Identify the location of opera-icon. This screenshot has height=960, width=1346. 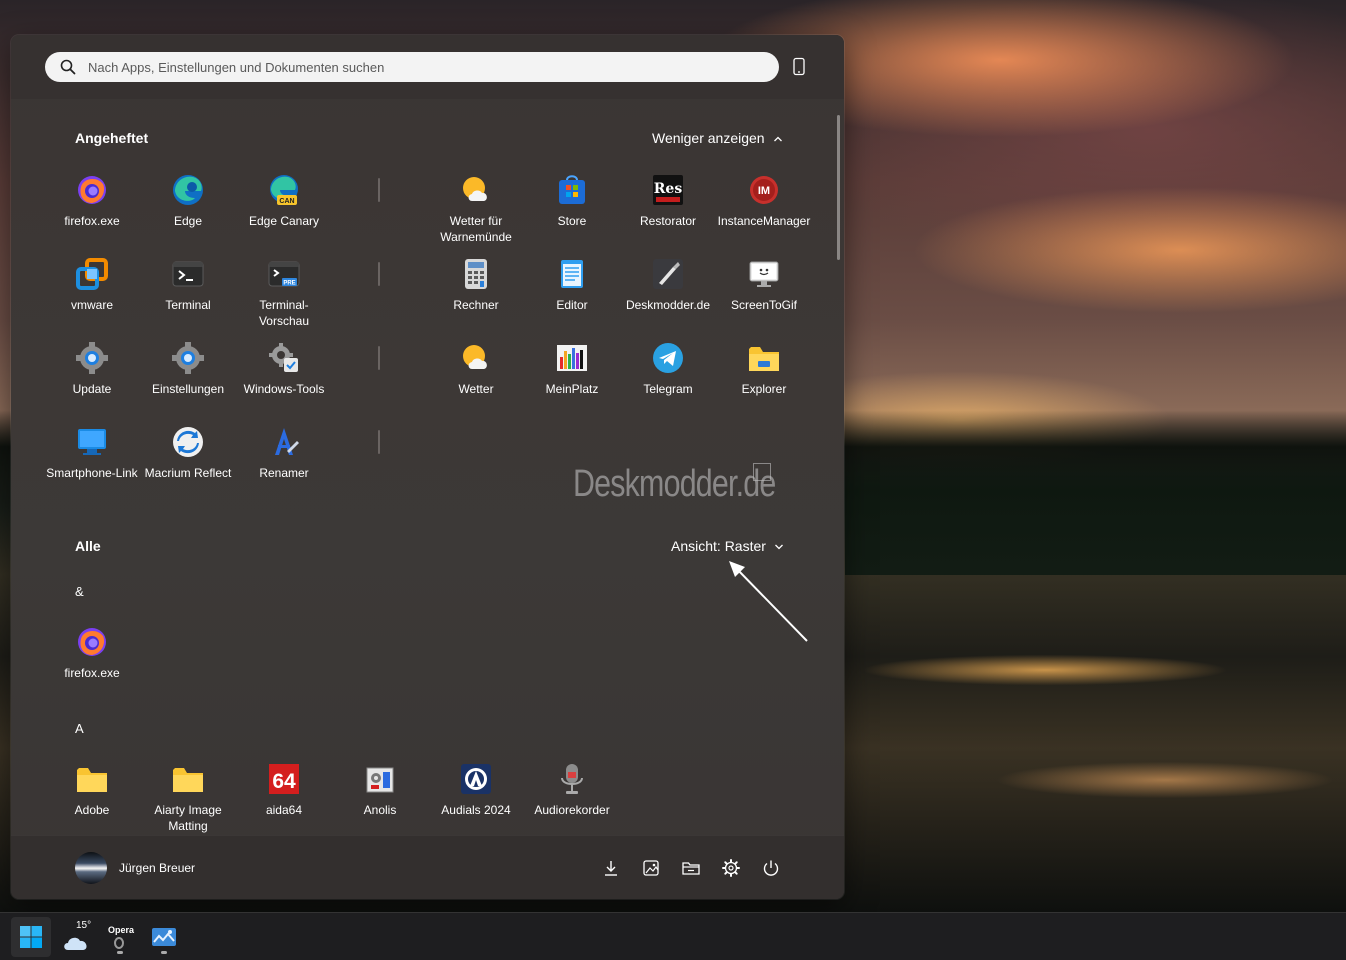
(119, 943).